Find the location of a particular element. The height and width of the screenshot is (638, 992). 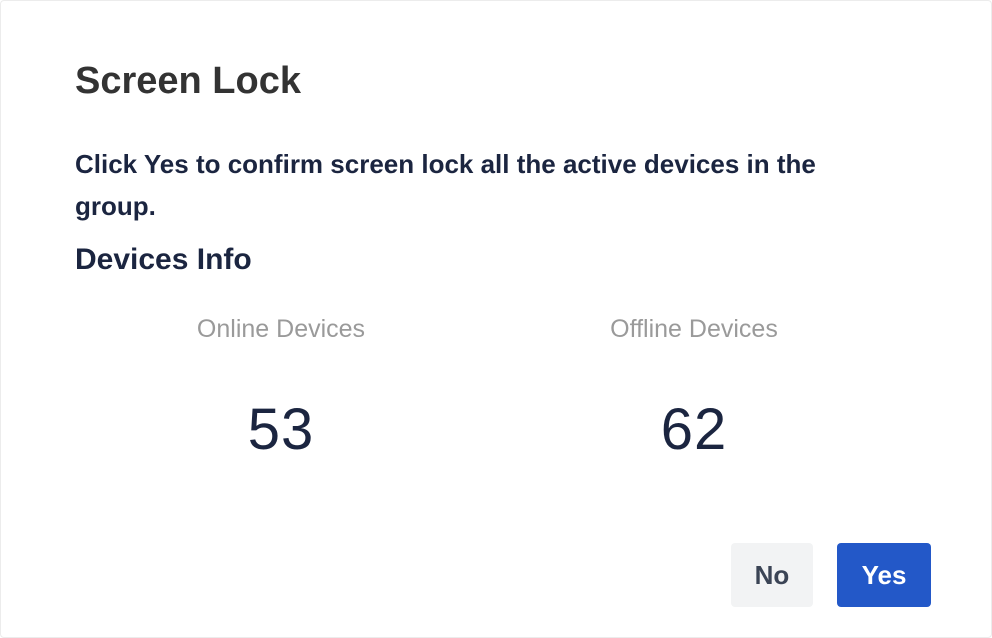

online-devices-count: 53 is located at coordinates (281, 429).